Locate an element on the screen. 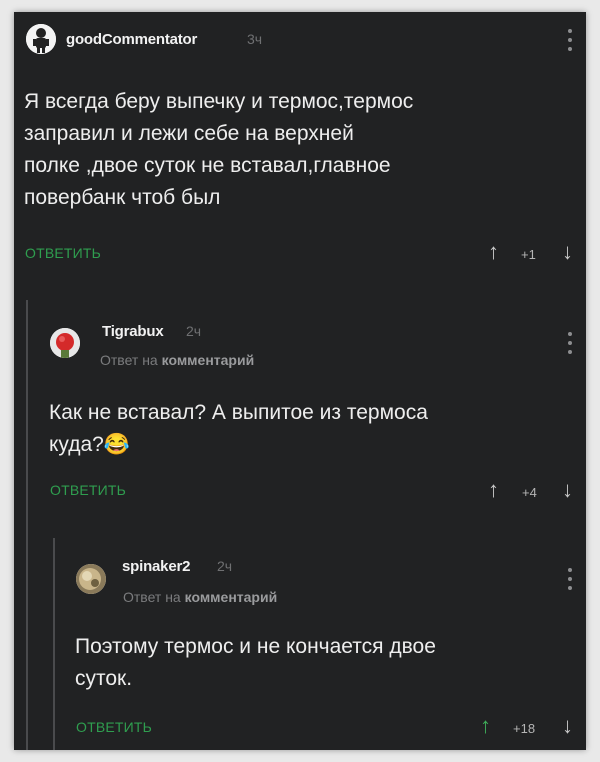 This screenshot has width=600, height=762. comment-author: Tigrabux is located at coordinates (133, 331).